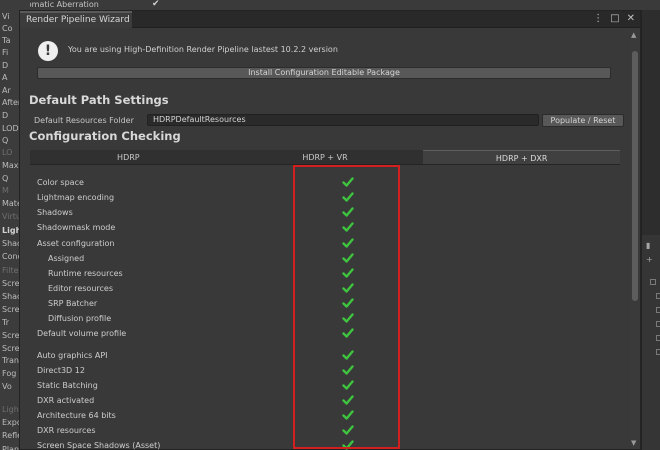  I want to click on window-titlebar: Render Pipeline Wizard ⋮ □ ✕, so click(330, 19).